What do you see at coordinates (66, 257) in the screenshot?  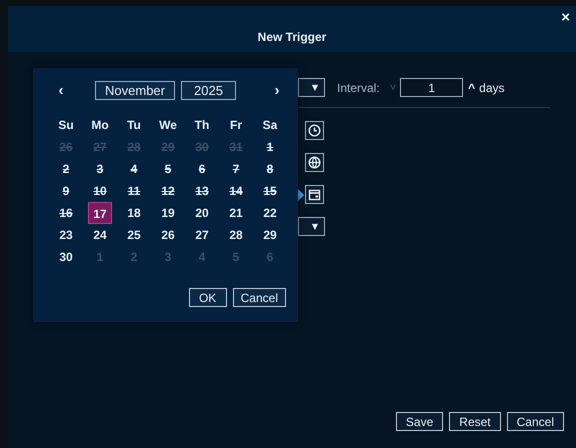 I see `calendar-day: 30` at bounding box center [66, 257].